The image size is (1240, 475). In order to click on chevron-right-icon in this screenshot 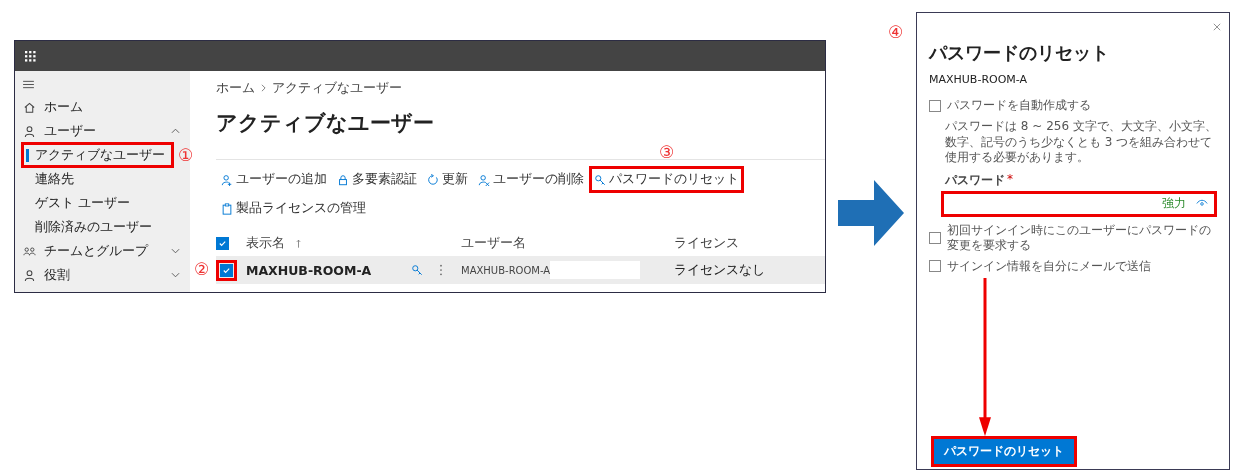, I will do `click(263, 88)`.